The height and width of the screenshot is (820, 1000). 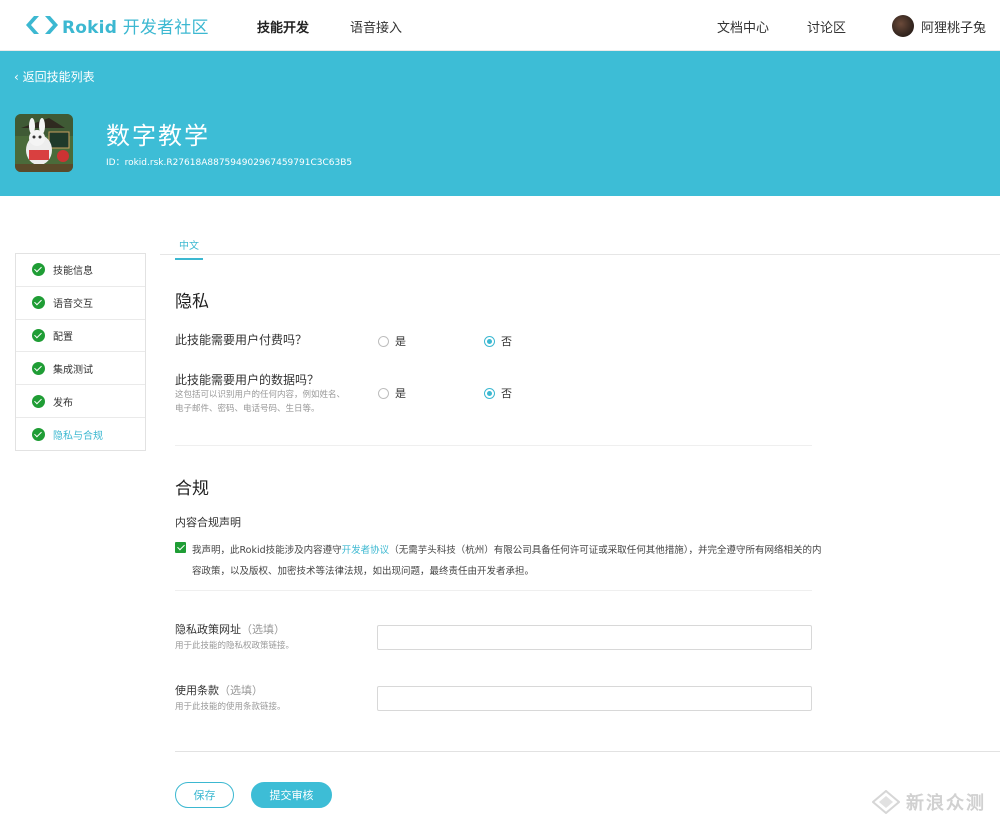 What do you see at coordinates (42, 25) in the screenshot?
I see `rokid-logo-icon` at bounding box center [42, 25].